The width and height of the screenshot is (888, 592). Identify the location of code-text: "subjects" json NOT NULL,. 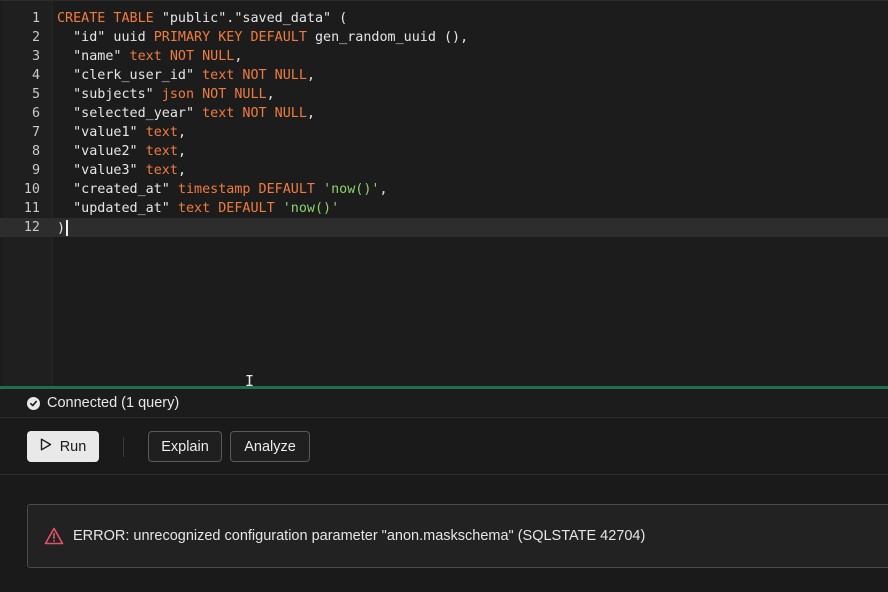
(164, 94).